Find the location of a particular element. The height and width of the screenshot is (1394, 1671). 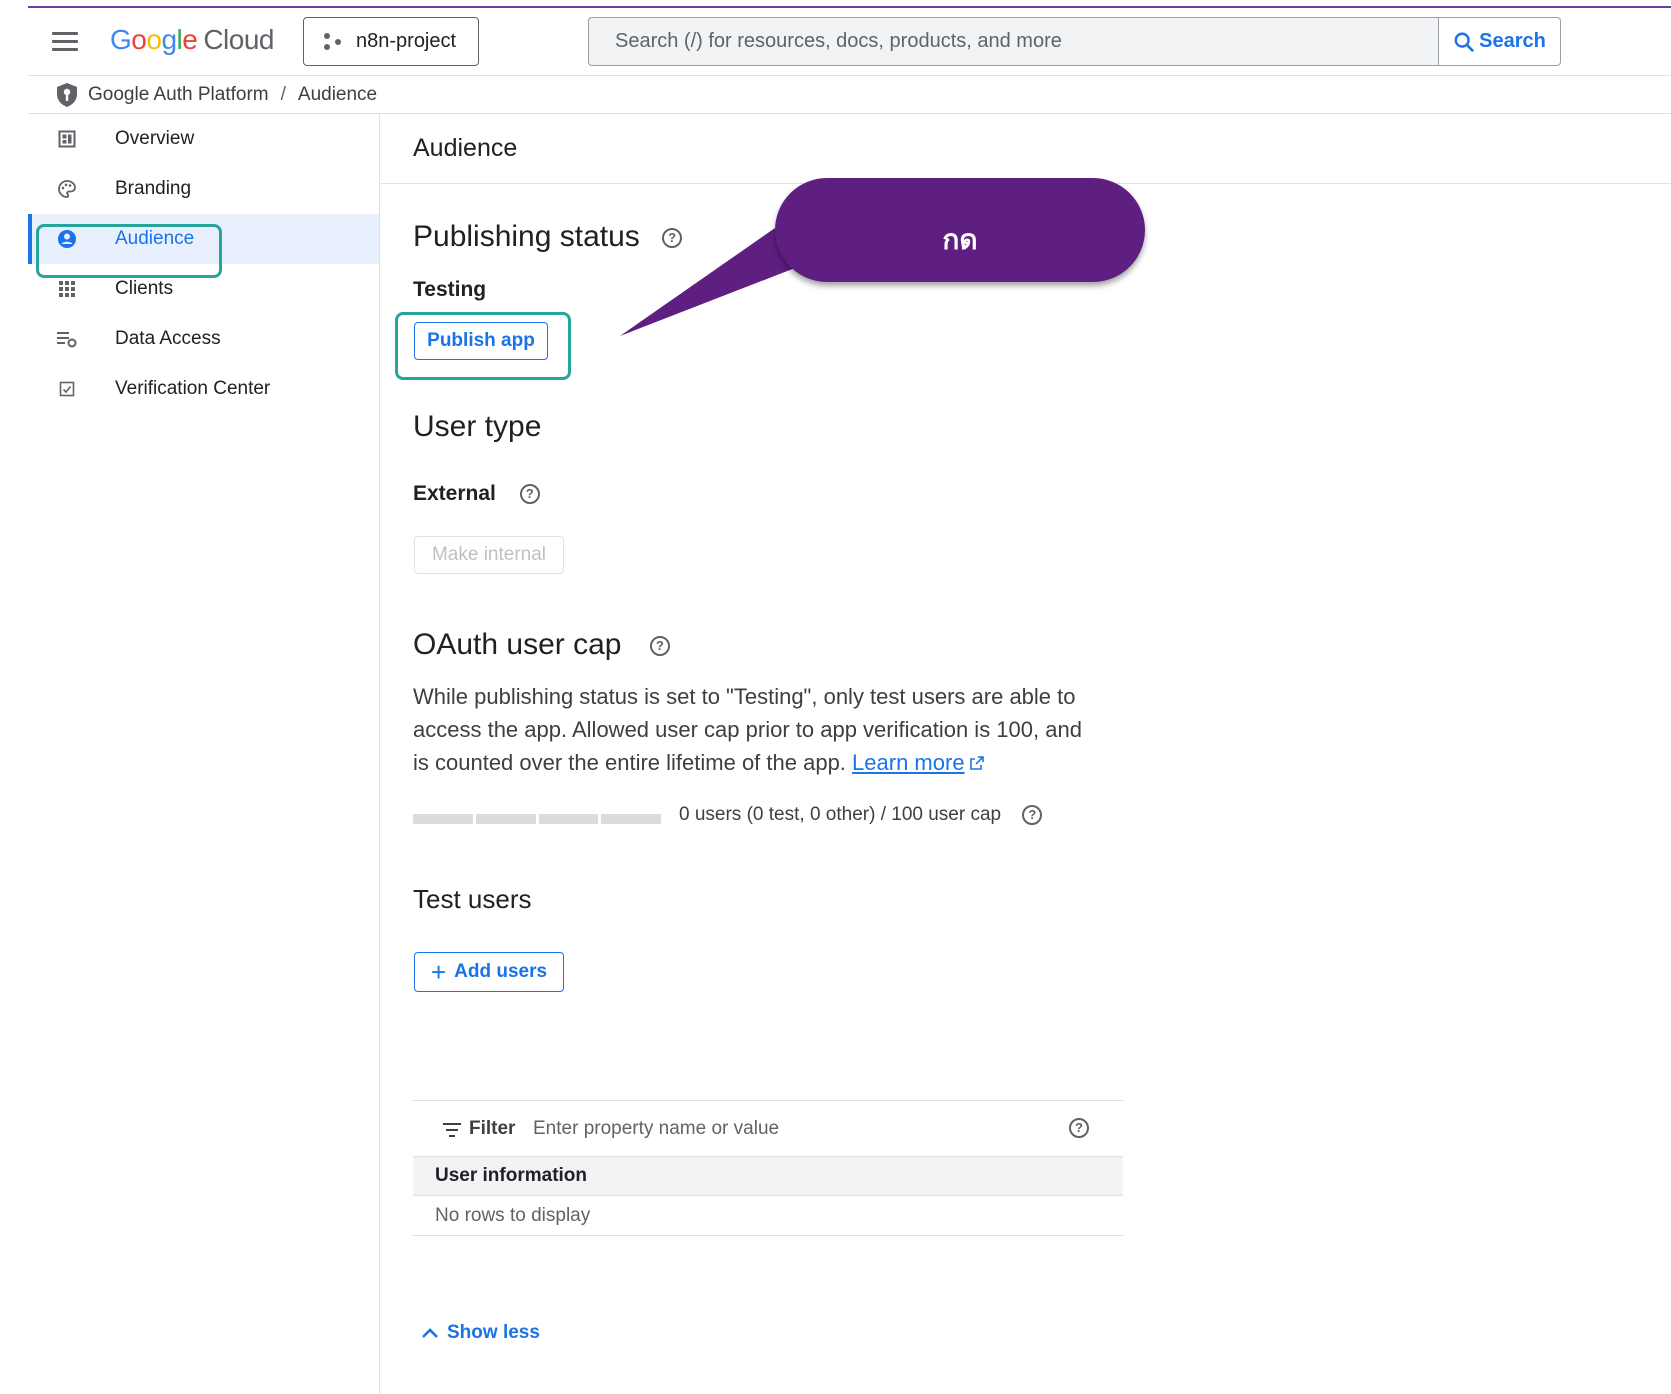

publishing-status-value: Testing is located at coordinates (450, 289).